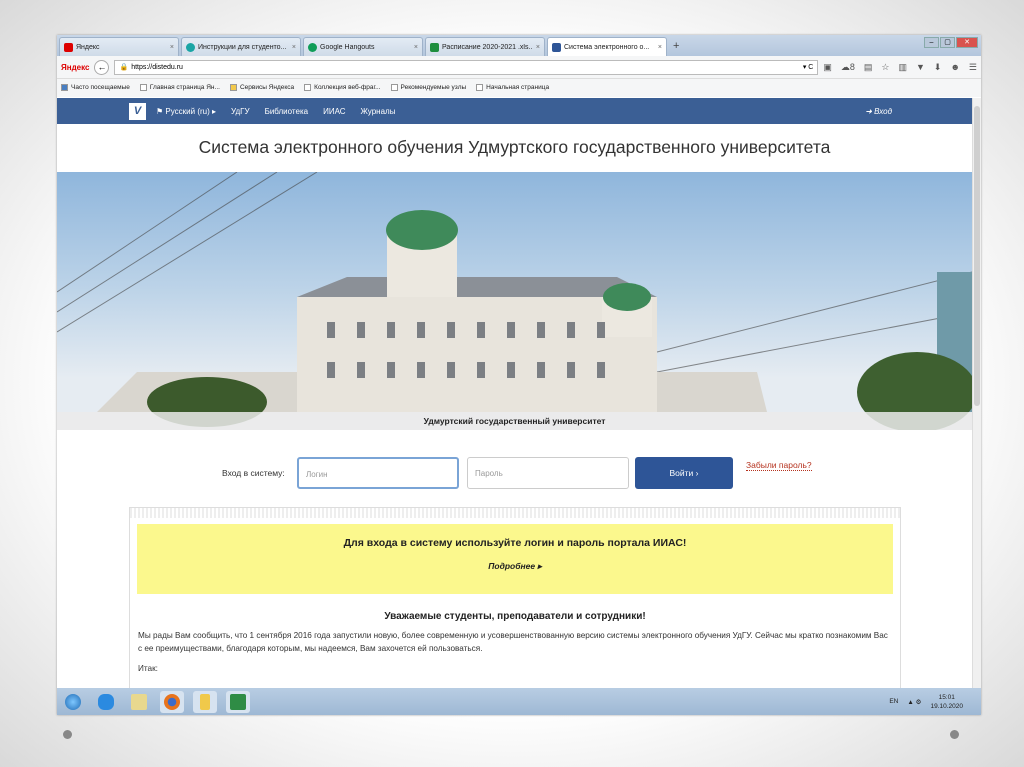 This screenshot has height=767, width=1024. What do you see at coordinates (124, 67) in the screenshot?
I see `lock-icon: 🔒` at bounding box center [124, 67].